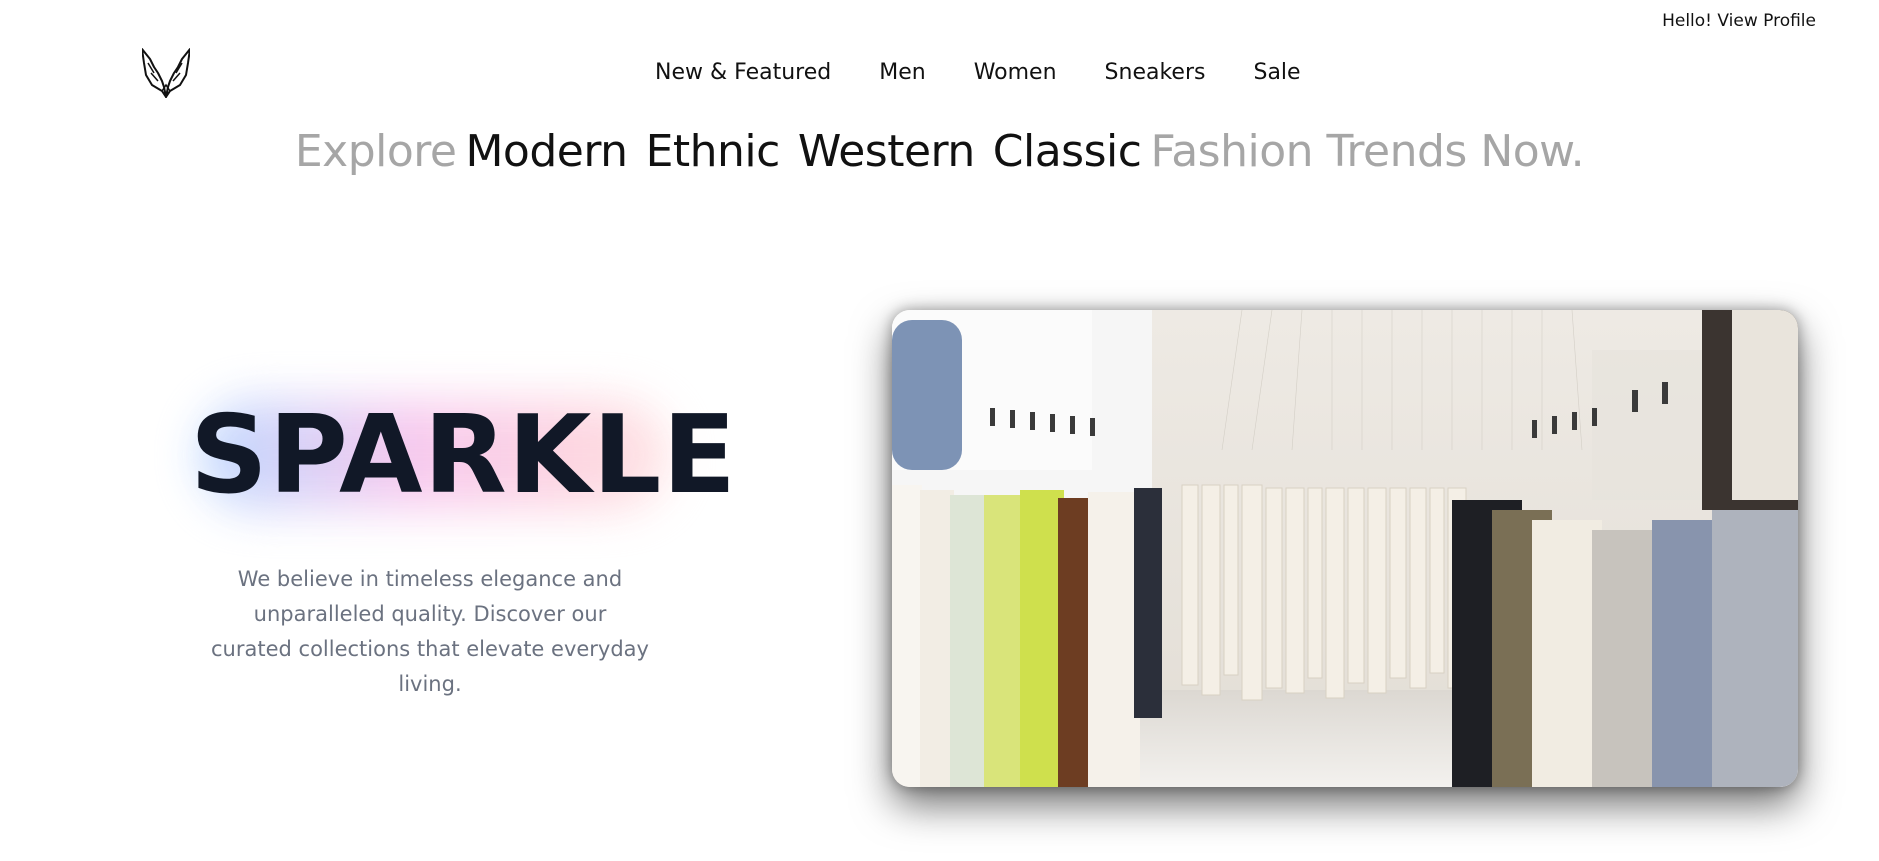 The image size is (1879, 861). Describe the element at coordinates (1155, 72) in the screenshot. I see `nav-item-sneakers: Sneakers` at that location.